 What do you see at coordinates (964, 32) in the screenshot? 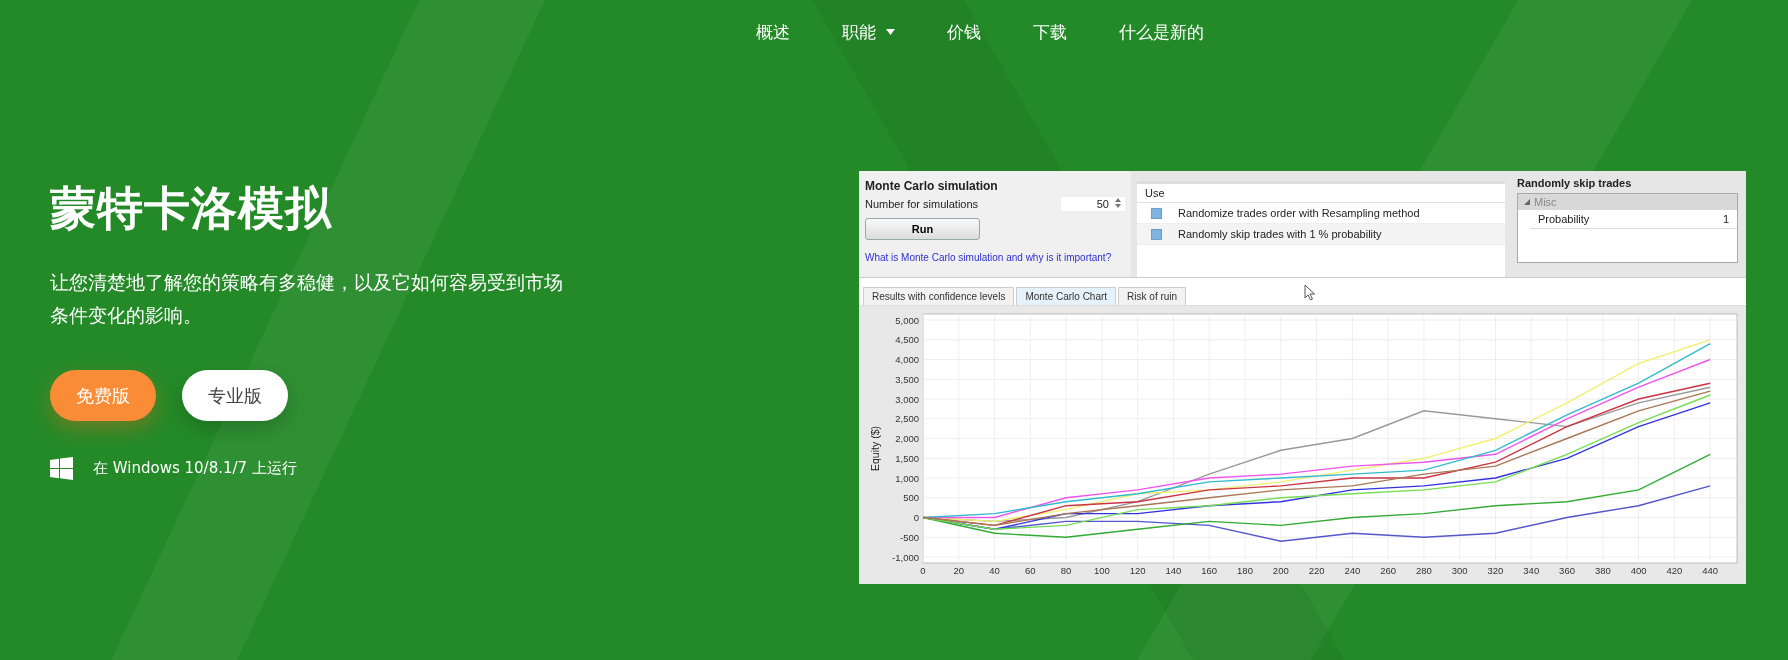
I see `nav-link: 价钱` at bounding box center [964, 32].